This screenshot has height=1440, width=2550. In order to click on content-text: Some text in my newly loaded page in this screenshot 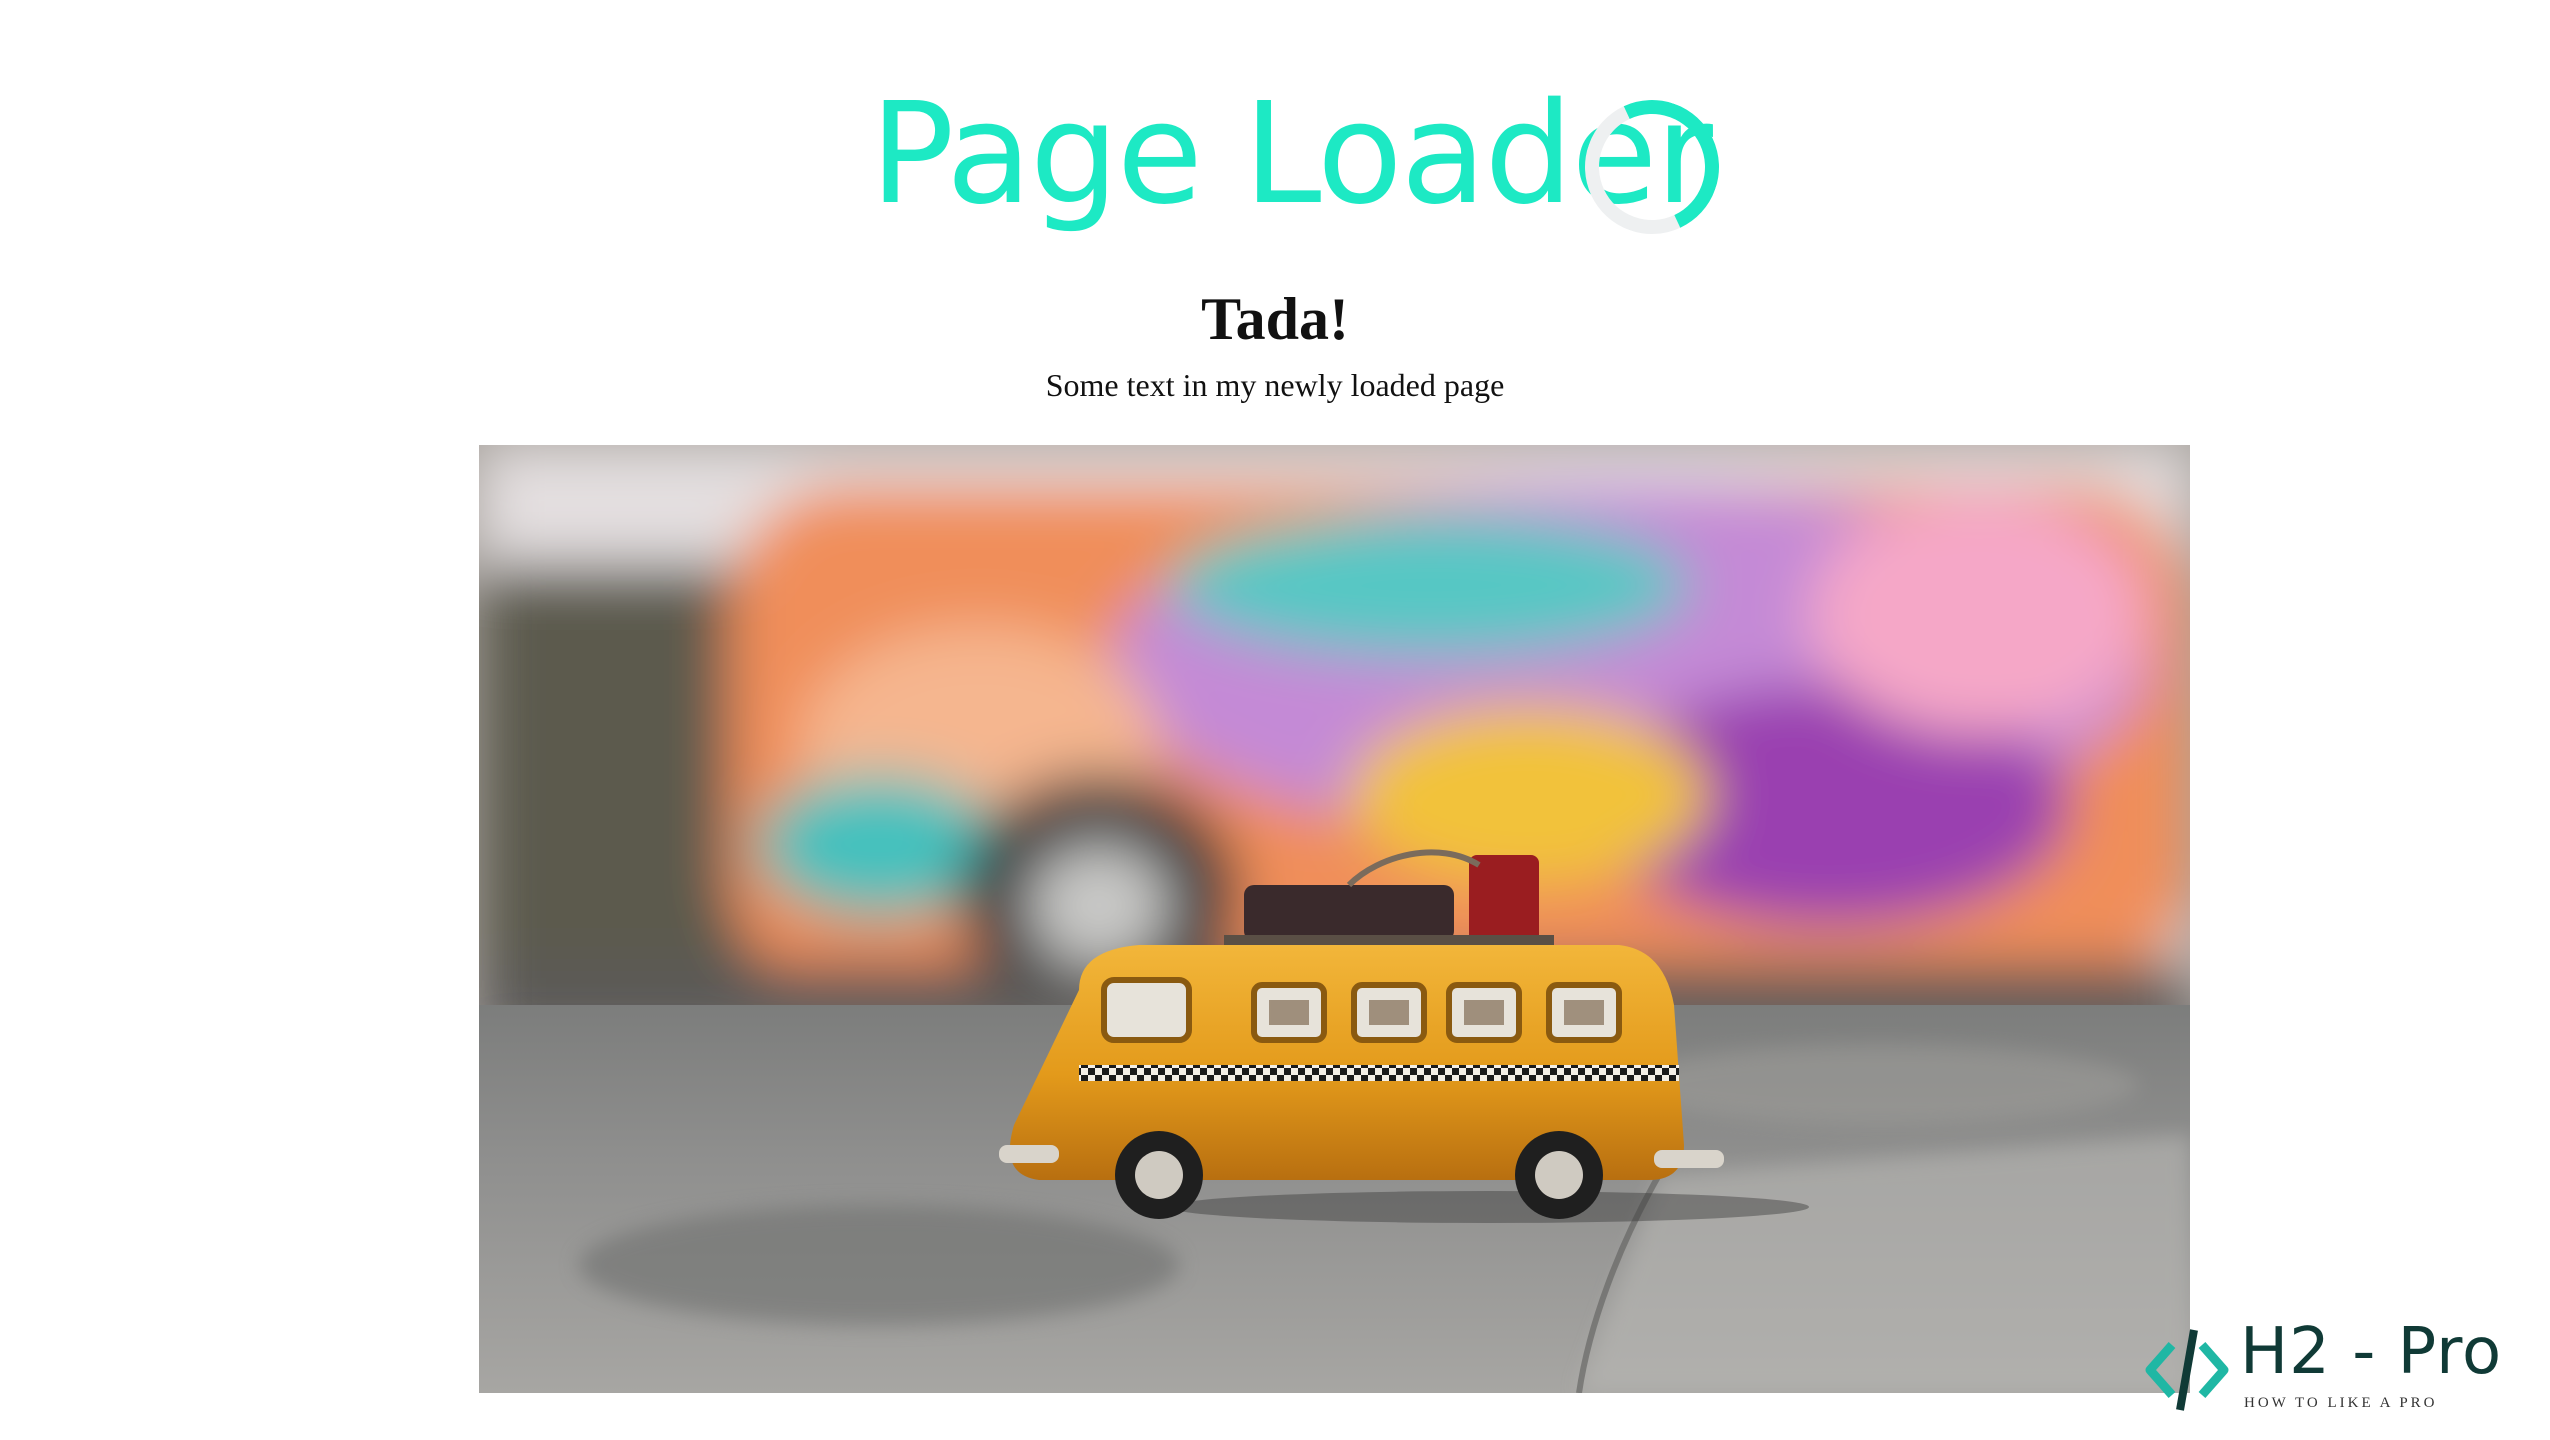, I will do `click(1275, 385)`.